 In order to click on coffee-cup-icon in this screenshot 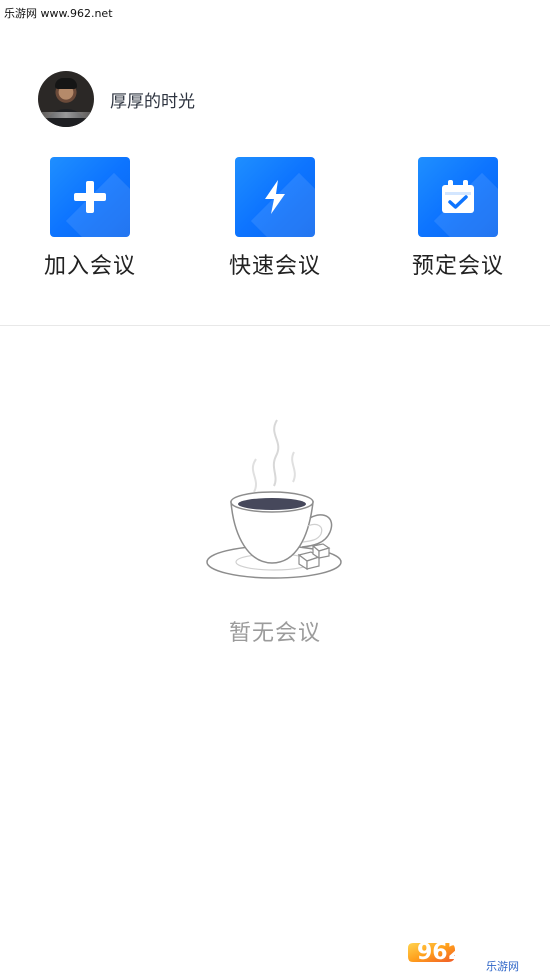, I will do `click(274, 499)`.